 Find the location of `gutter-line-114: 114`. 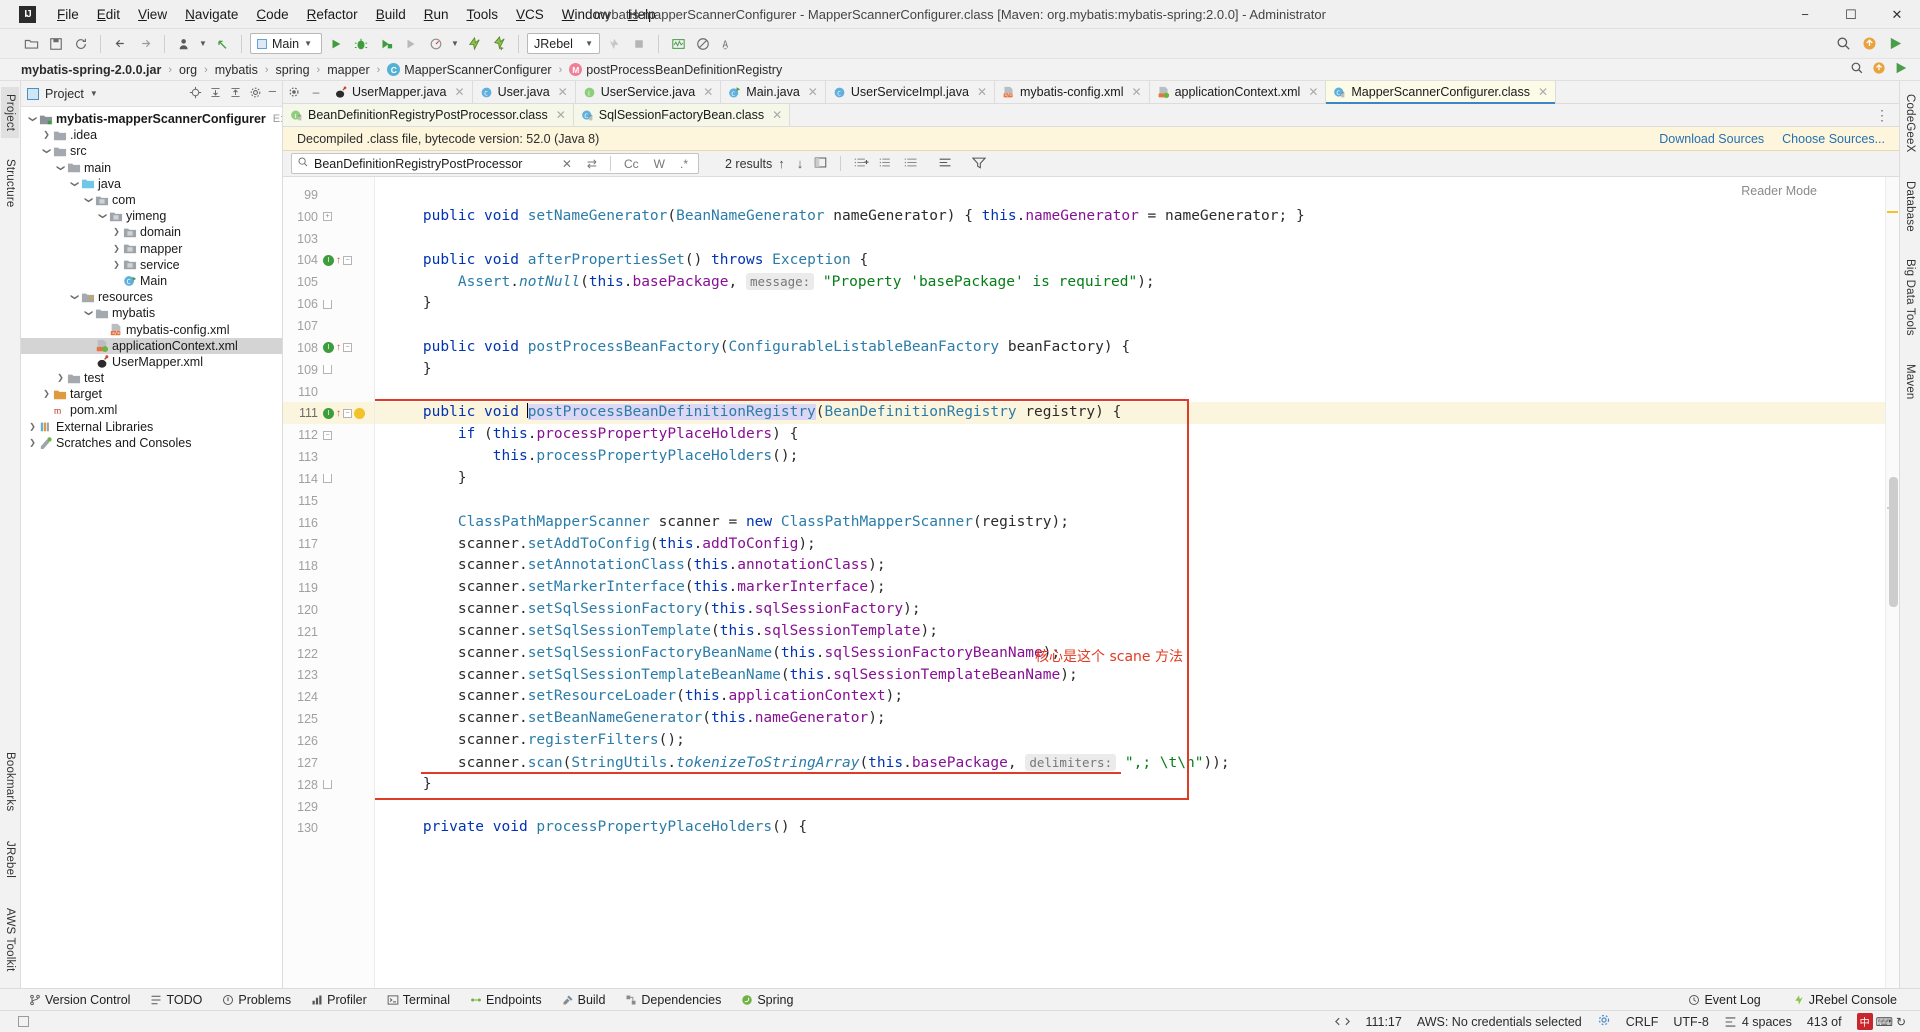

gutter-line-114: 114 is located at coordinates (328, 479).